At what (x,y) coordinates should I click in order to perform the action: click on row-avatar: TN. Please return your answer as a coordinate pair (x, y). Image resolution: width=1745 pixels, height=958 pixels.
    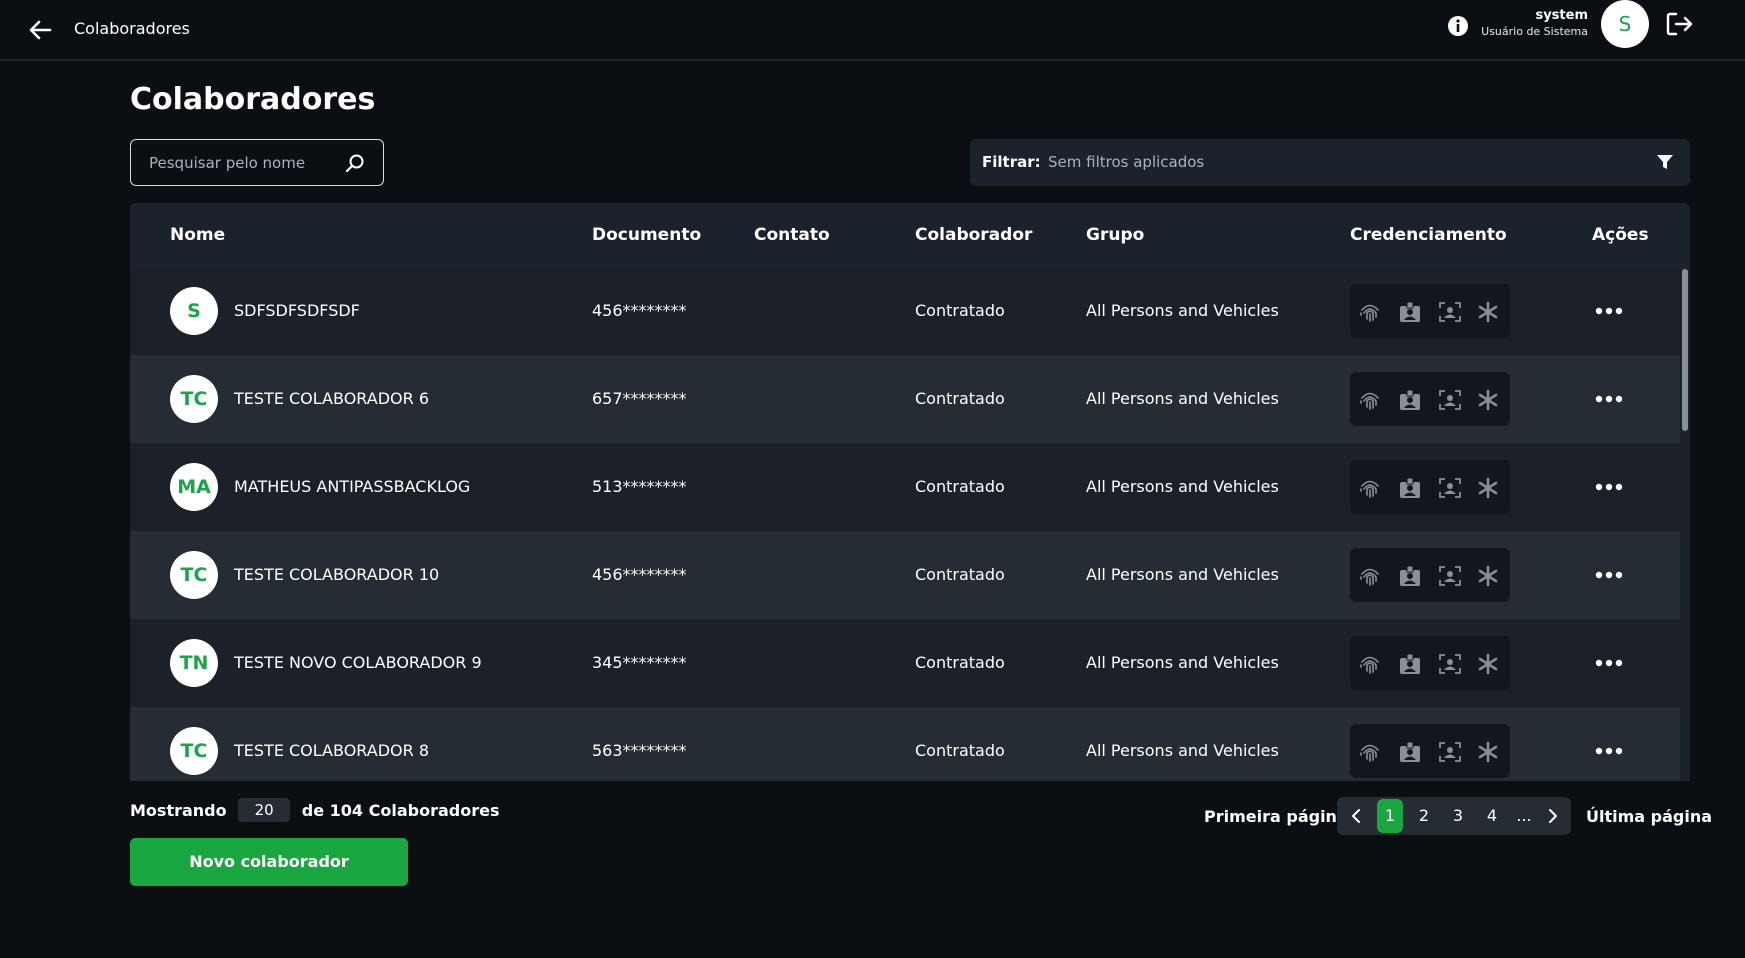
    Looking at the image, I should click on (194, 663).